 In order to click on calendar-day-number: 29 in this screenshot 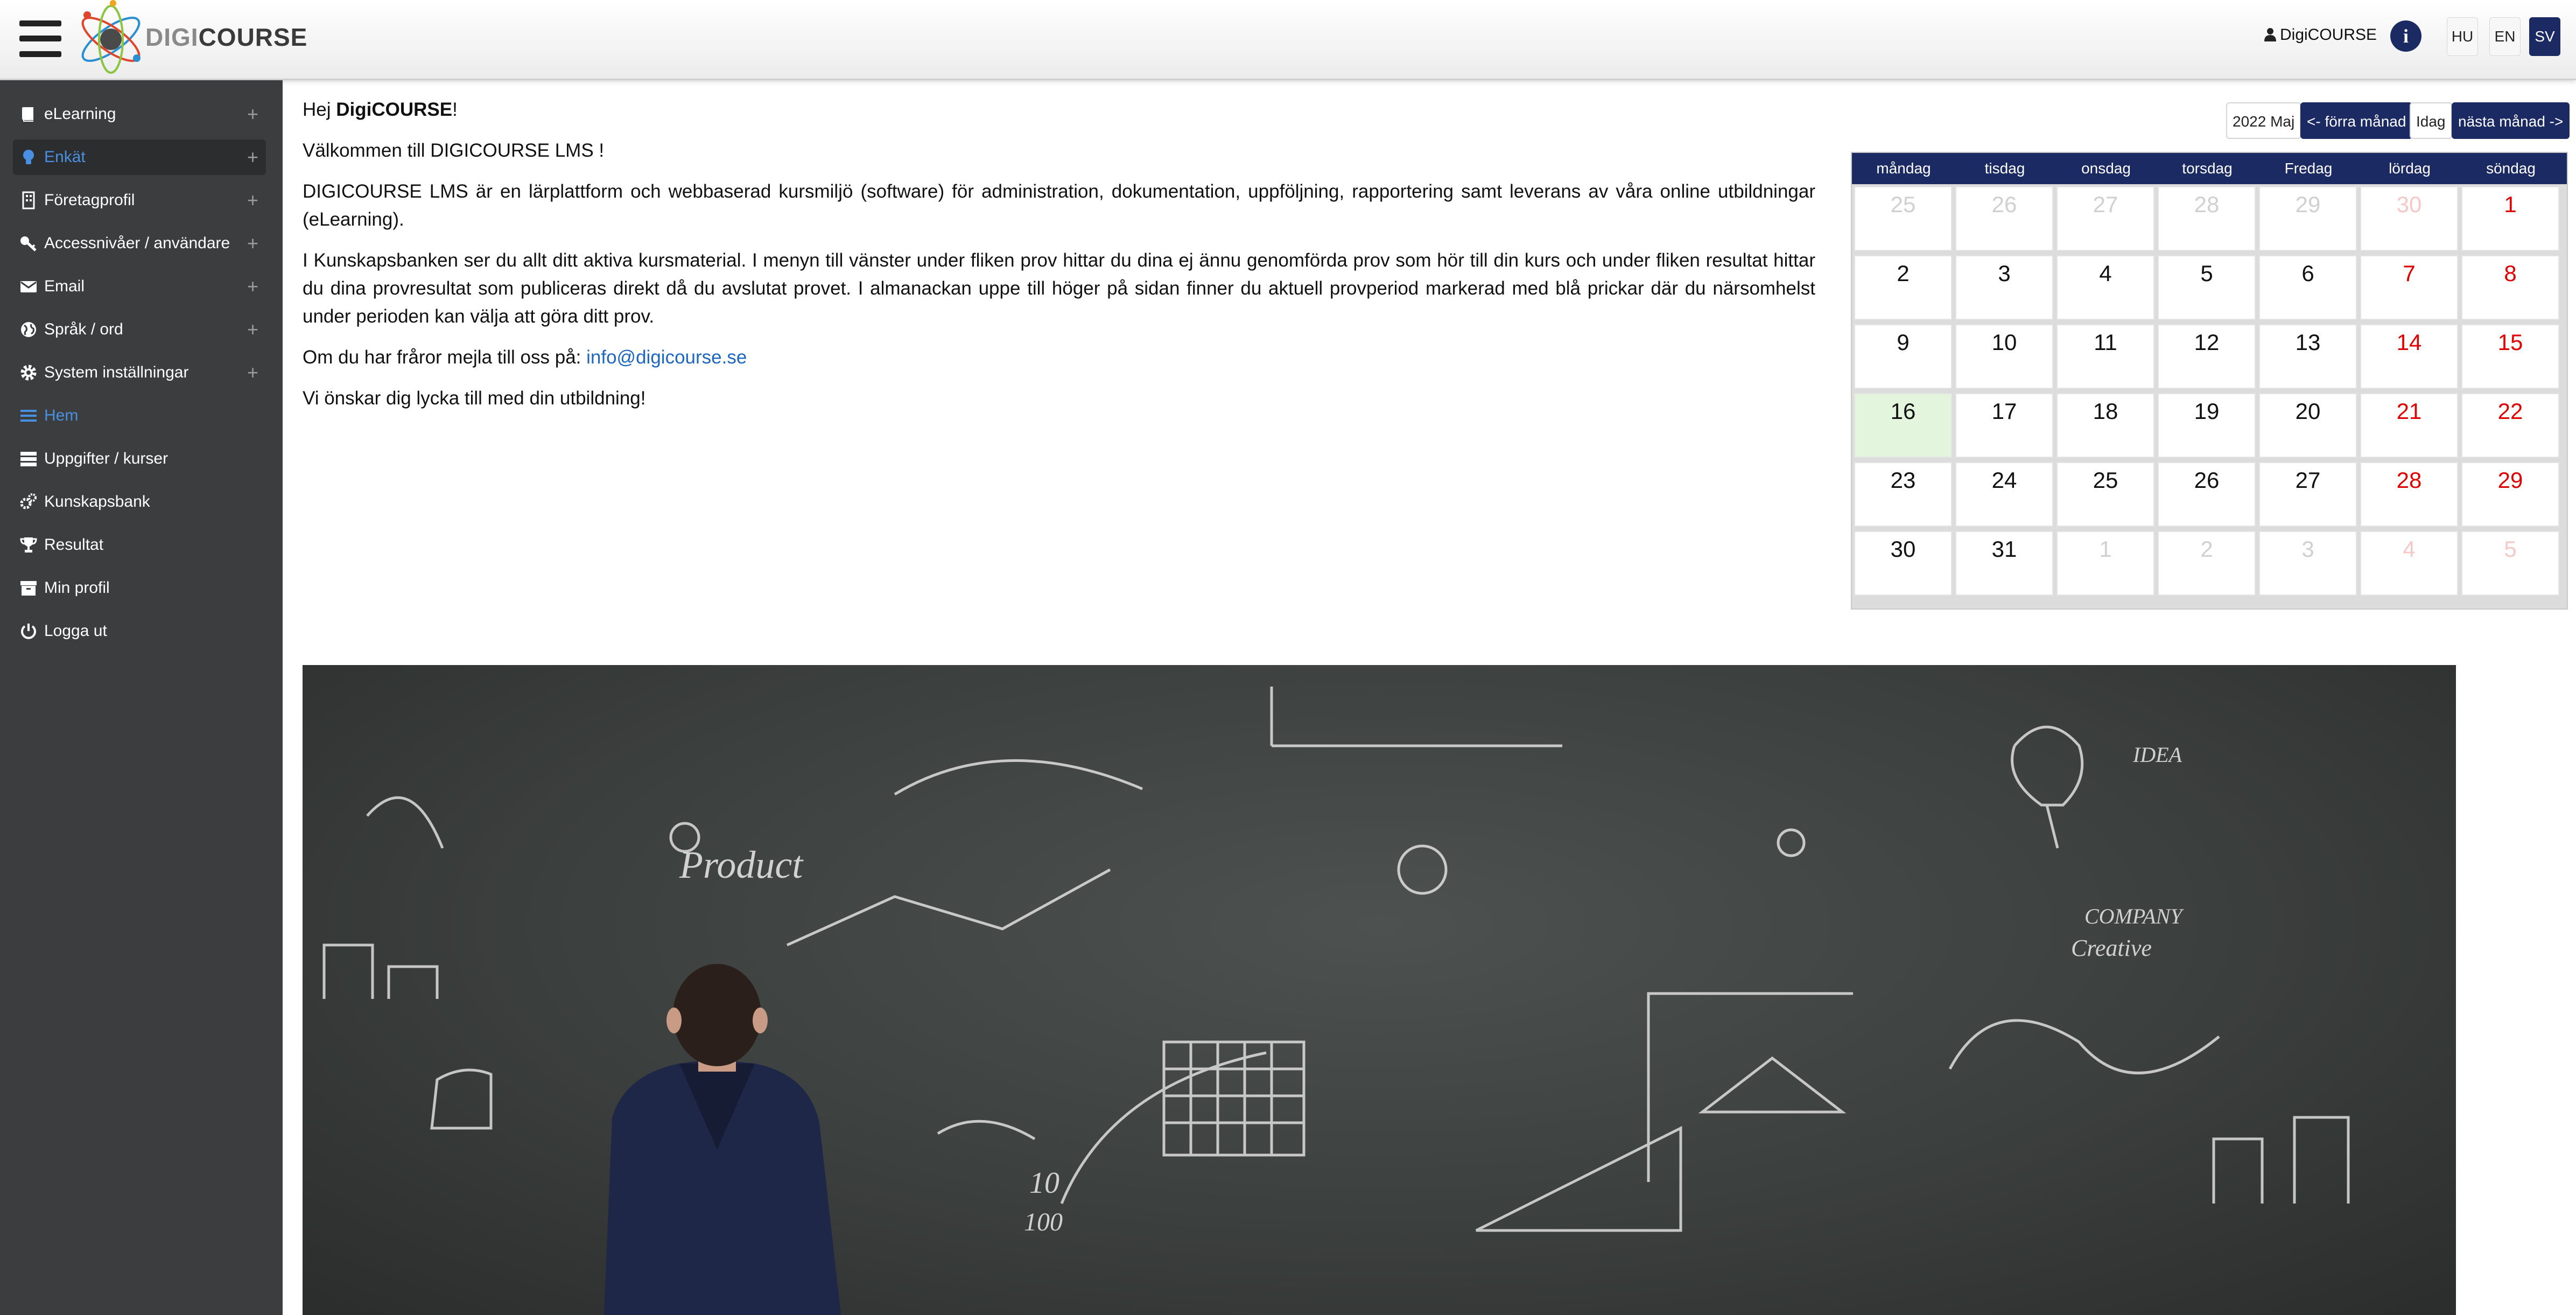, I will do `click(2510, 480)`.